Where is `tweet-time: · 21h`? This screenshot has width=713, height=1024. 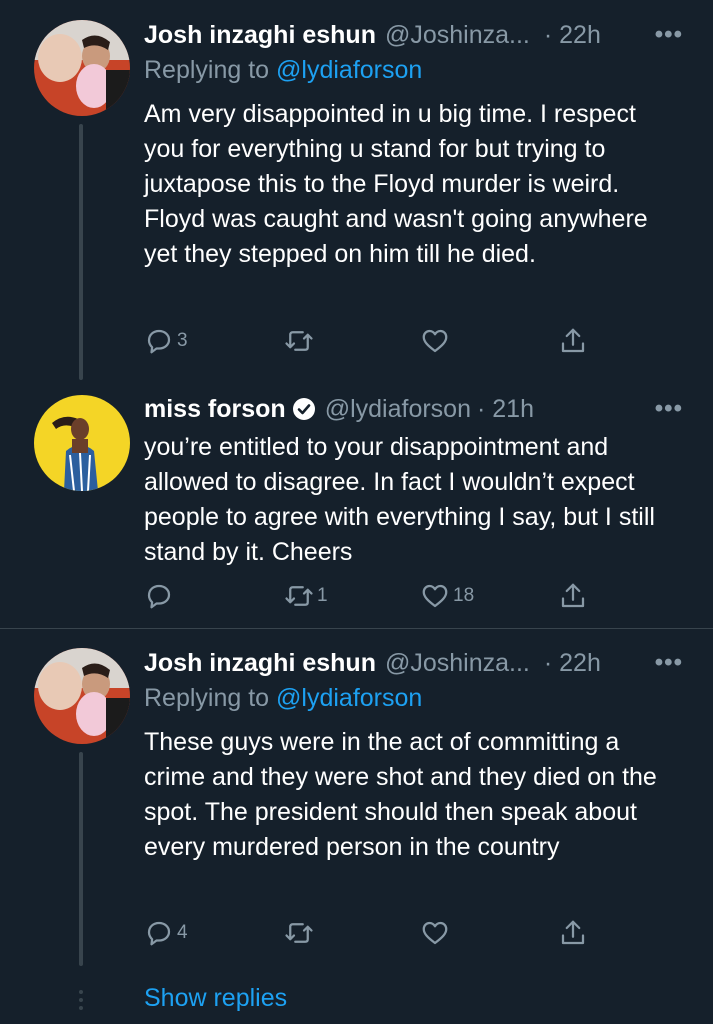 tweet-time: · 21h is located at coordinates (505, 409).